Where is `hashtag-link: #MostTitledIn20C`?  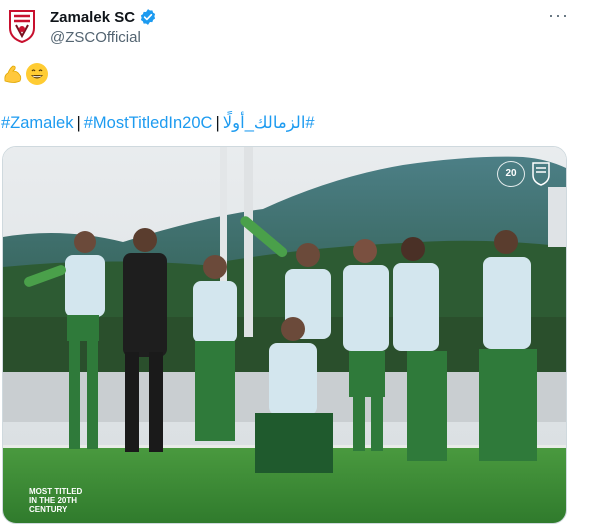 hashtag-link: #MostTitledIn20C is located at coordinates (148, 123).